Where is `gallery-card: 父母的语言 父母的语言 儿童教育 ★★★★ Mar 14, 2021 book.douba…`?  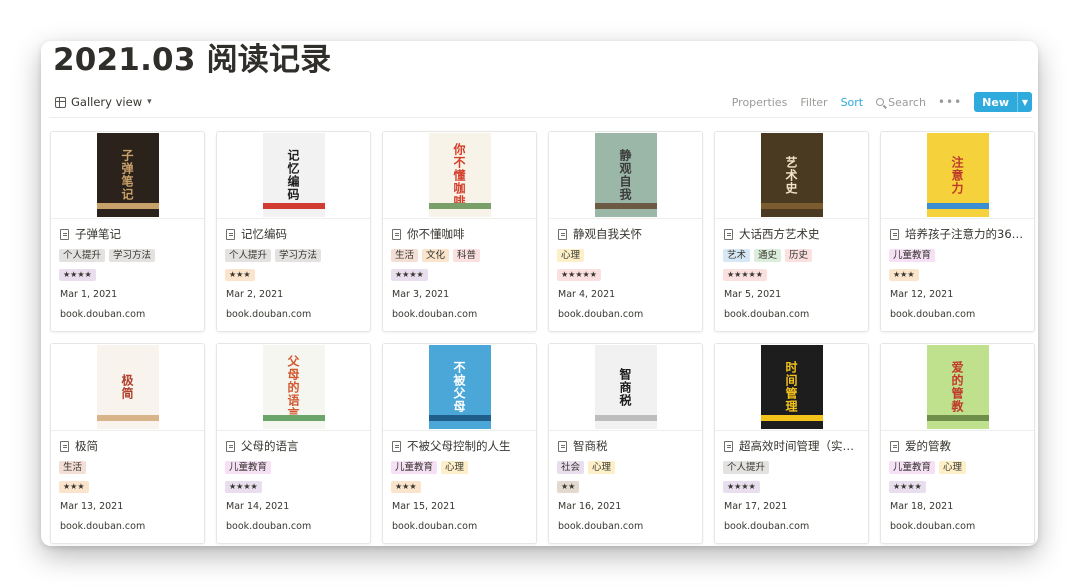 gallery-card: 父母的语言 父母的语言 儿童教育 ★★★★ Mar 14, 2021 book.douba… is located at coordinates (293, 443).